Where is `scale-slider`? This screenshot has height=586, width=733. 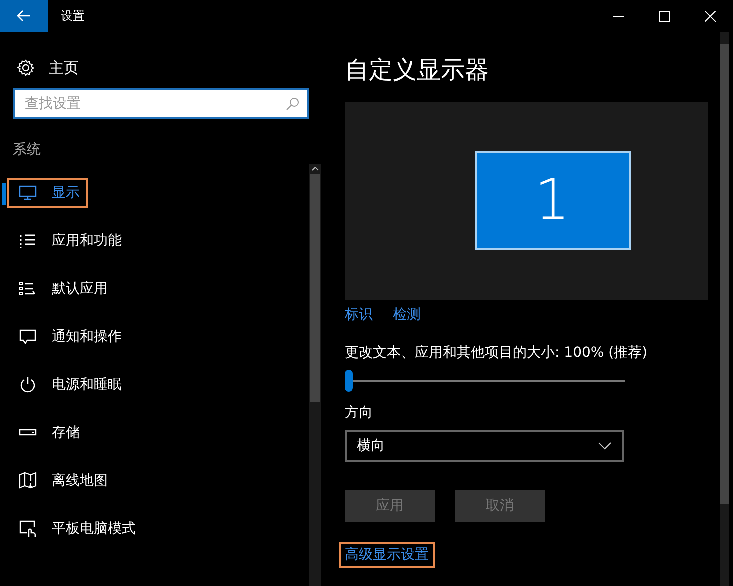
scale-slider is located at coordinates (485, 381).